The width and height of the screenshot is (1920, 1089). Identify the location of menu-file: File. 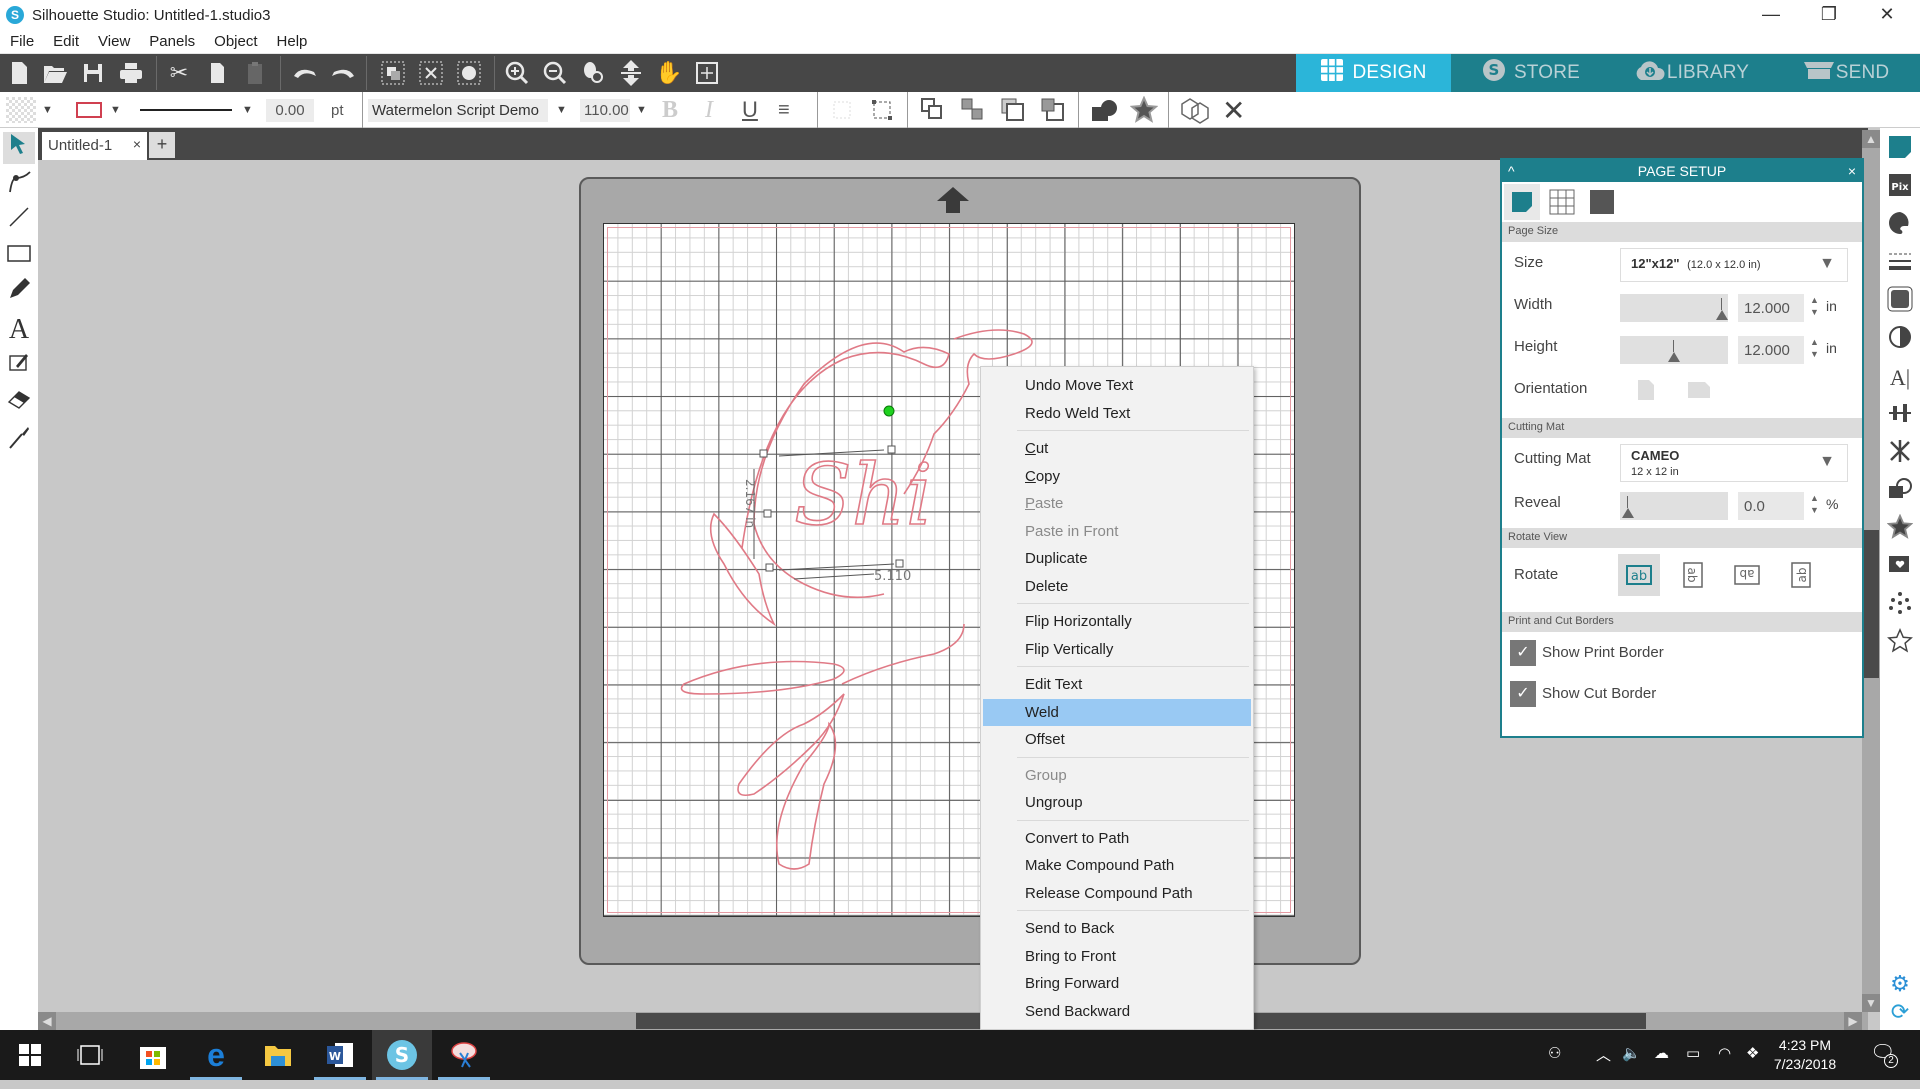
(21, 41).